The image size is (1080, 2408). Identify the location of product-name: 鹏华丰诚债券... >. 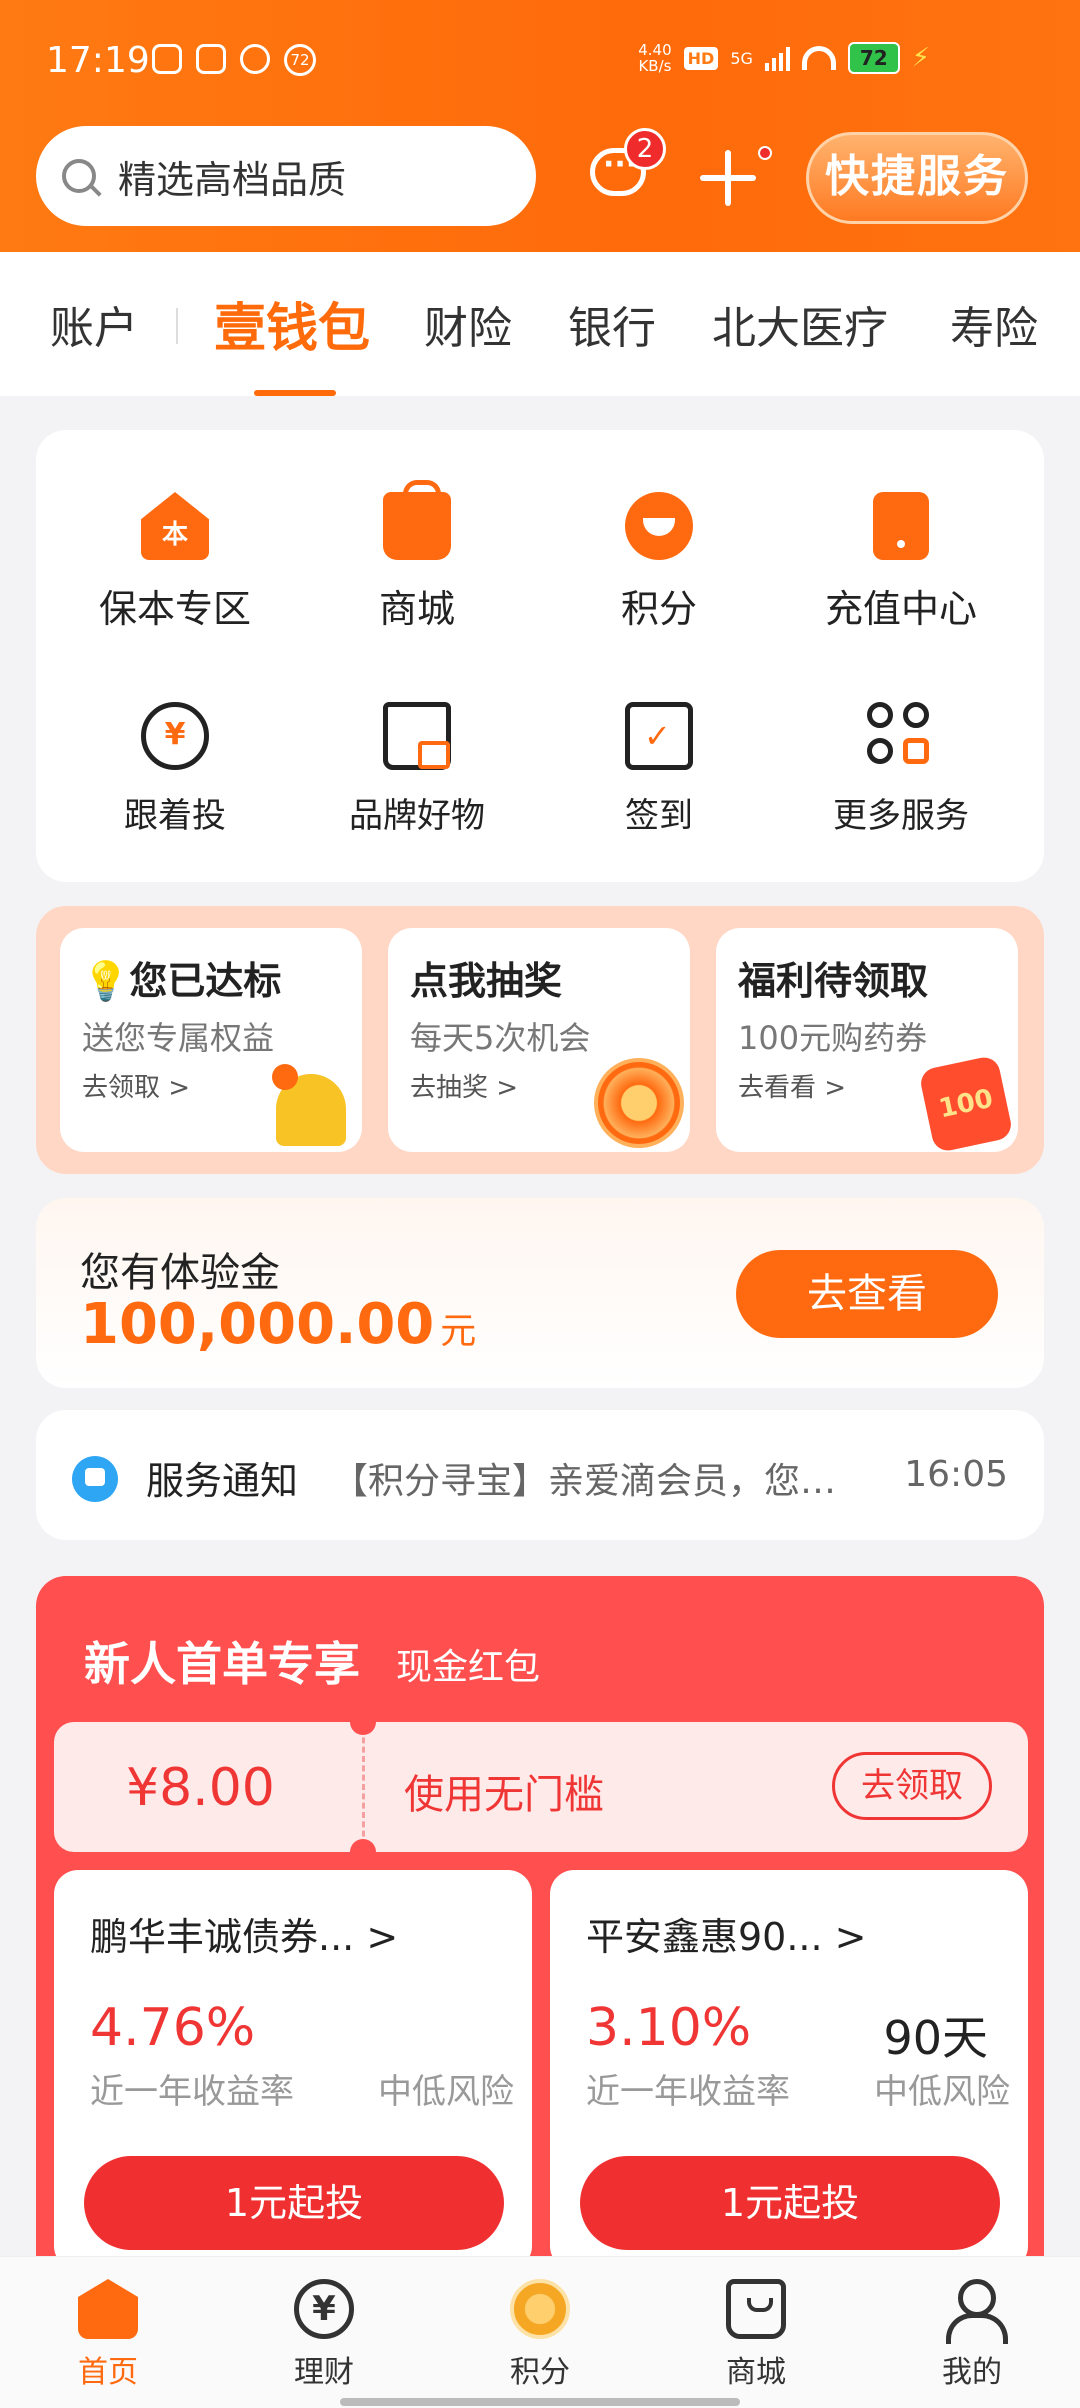
(244, 1933).